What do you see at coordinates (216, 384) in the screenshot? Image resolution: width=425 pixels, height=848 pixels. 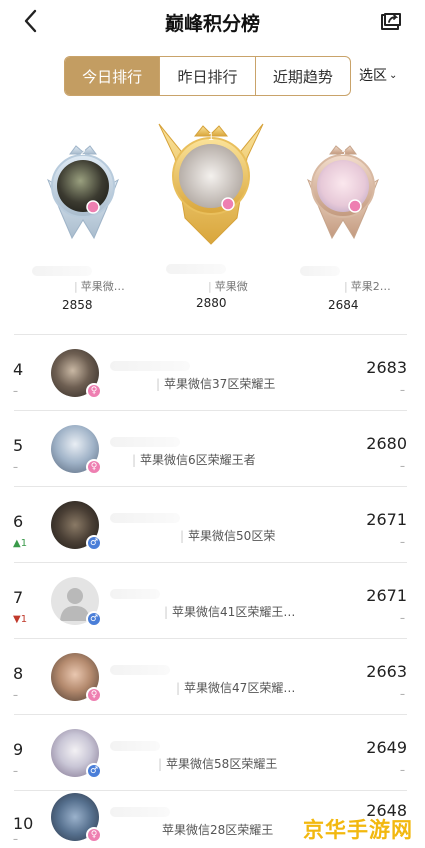 I see `server-name: | 苹果微信37区荣耀王` at bounding box center [216, 384].